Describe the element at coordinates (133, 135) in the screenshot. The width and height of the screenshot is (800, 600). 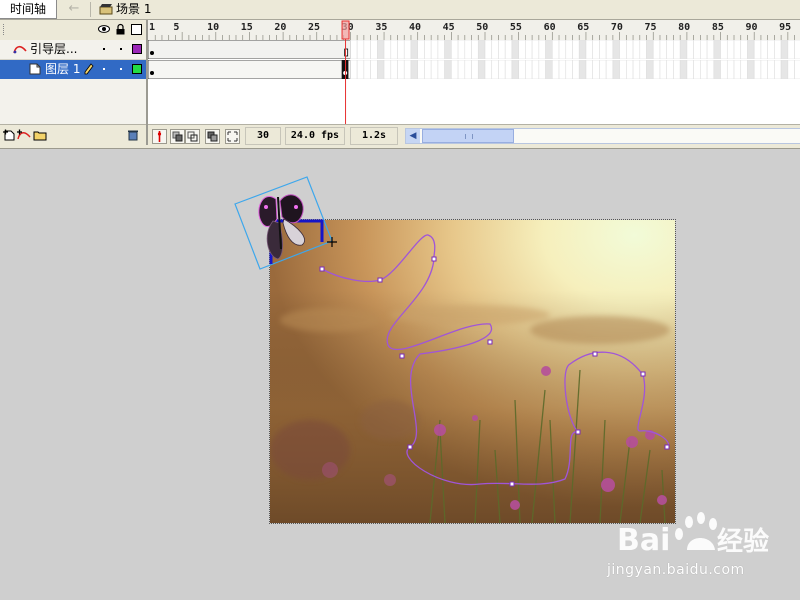
I see `trash-icon` at that location.